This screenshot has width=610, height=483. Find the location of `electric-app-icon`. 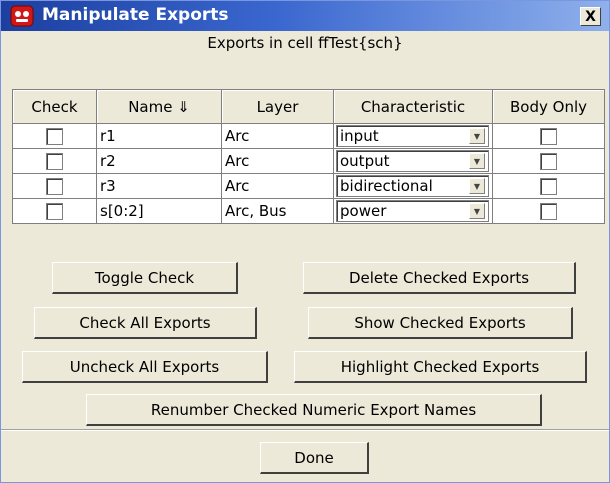

electric-app-icon is located at coordinates (22, 16).